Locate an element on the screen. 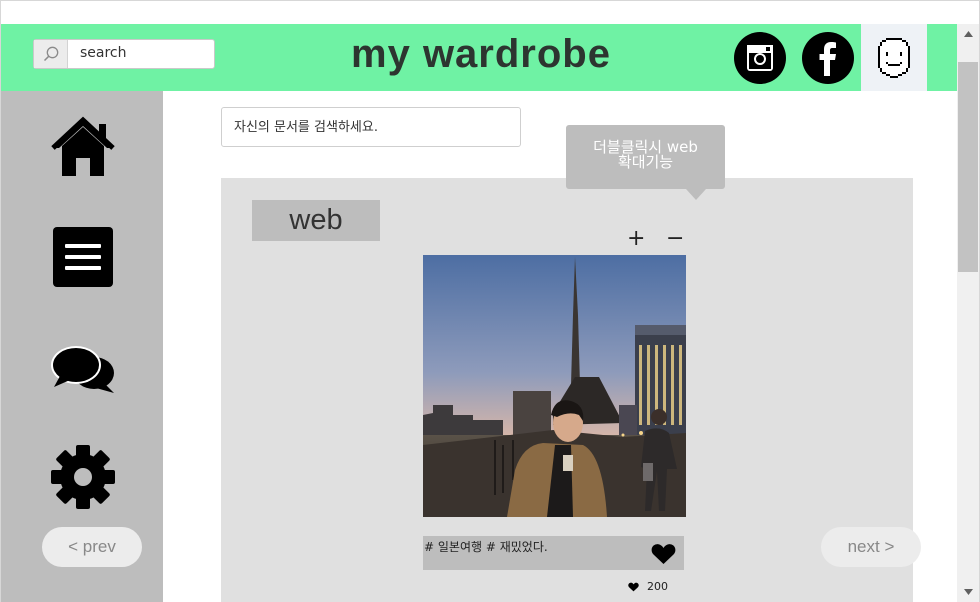 Image resolution: width=980 pixels, height=602 pixels. likes-count-row: 200 is located at coordinates (648, 586).